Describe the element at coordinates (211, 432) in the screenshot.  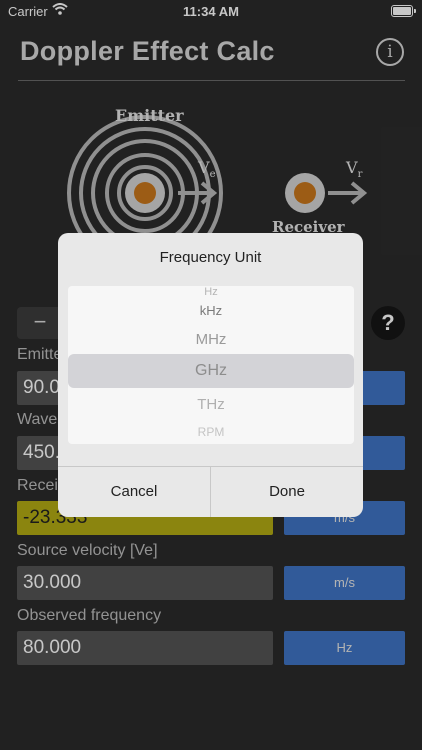
I see `picker-option-rpm: RPM` at that location.